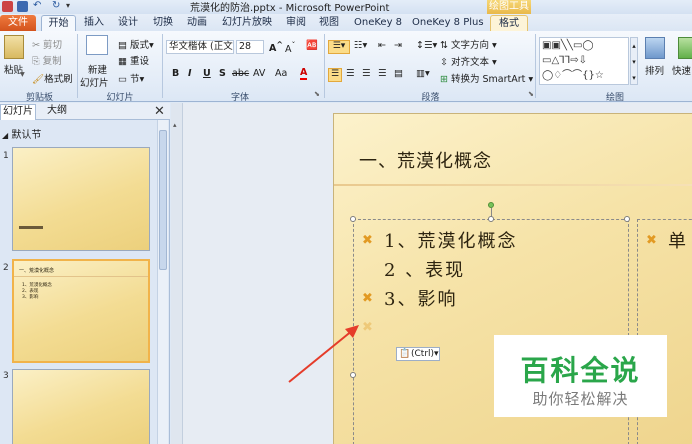 This screenshot has width=692, height=444. I want to click on tab-onekey8plus: OneKey 8 Plus, so click(448, 23).